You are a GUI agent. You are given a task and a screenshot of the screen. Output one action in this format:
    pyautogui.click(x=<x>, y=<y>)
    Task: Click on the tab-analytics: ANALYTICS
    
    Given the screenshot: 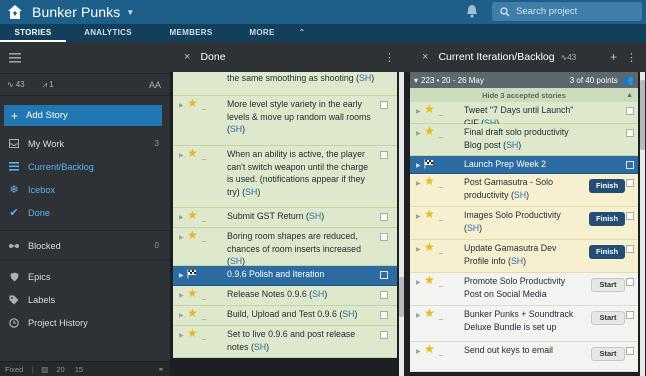 What is the action you would take?
    pyautogui.click(x=108, y=33)
    